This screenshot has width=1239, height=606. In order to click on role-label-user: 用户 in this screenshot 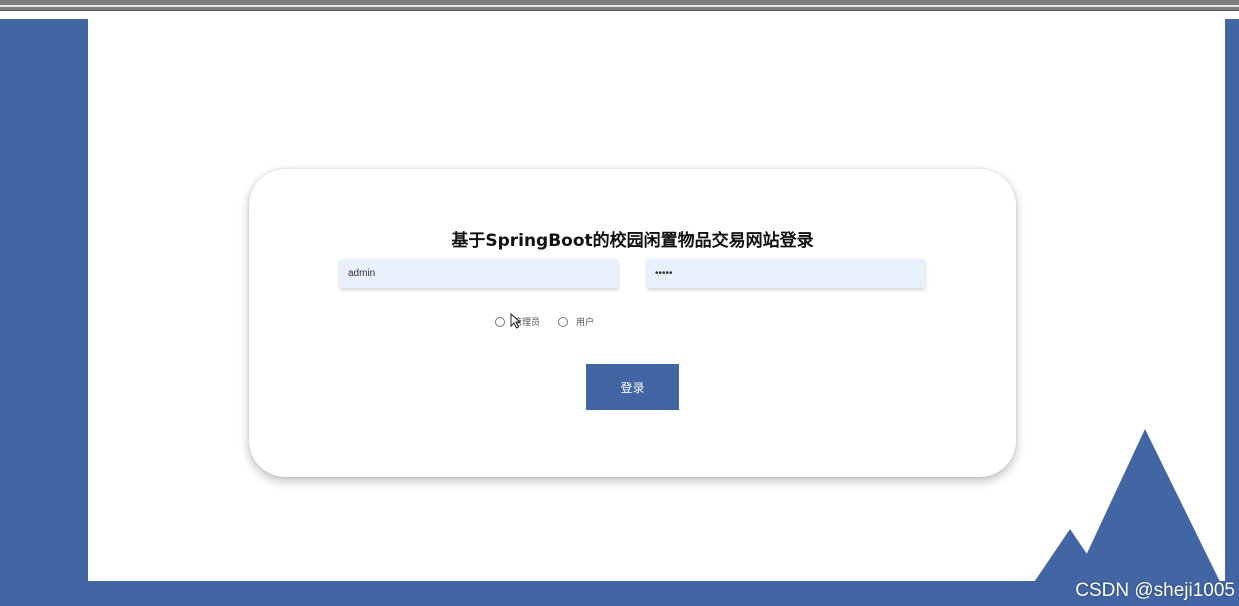, I will do `click(585, 323)`.